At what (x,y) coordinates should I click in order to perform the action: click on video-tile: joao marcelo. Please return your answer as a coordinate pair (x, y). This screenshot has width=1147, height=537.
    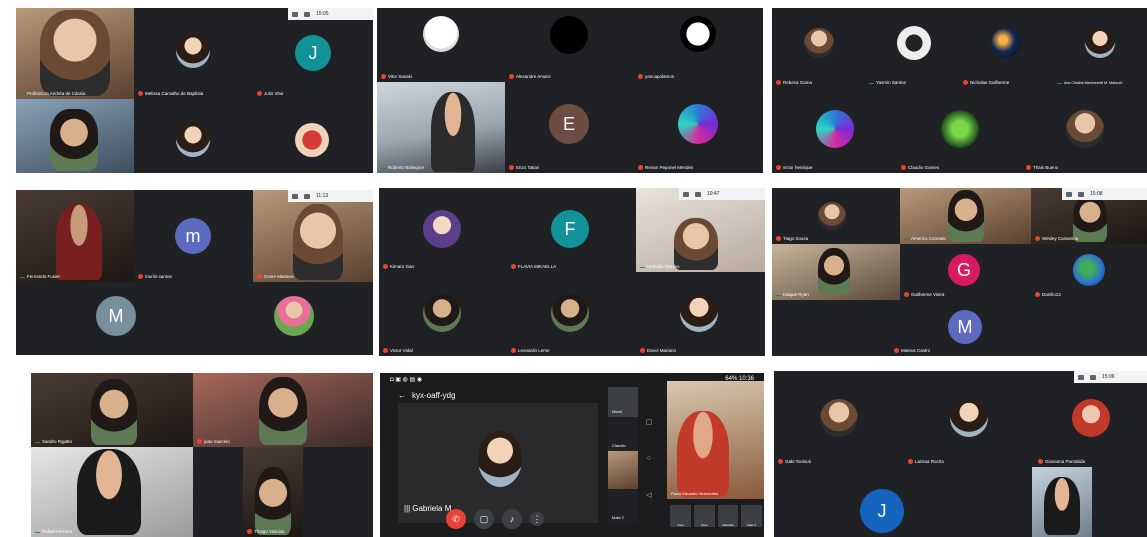
    Looking at the image, I should click on (283, 410).